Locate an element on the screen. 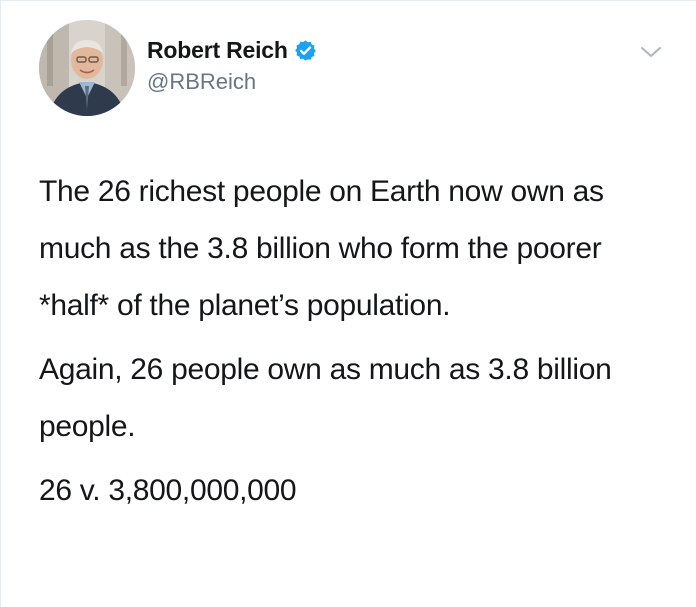 Image resolution: width=696 pixels, height=607 pixels. author-avatar is located at coordinates (87, 68).